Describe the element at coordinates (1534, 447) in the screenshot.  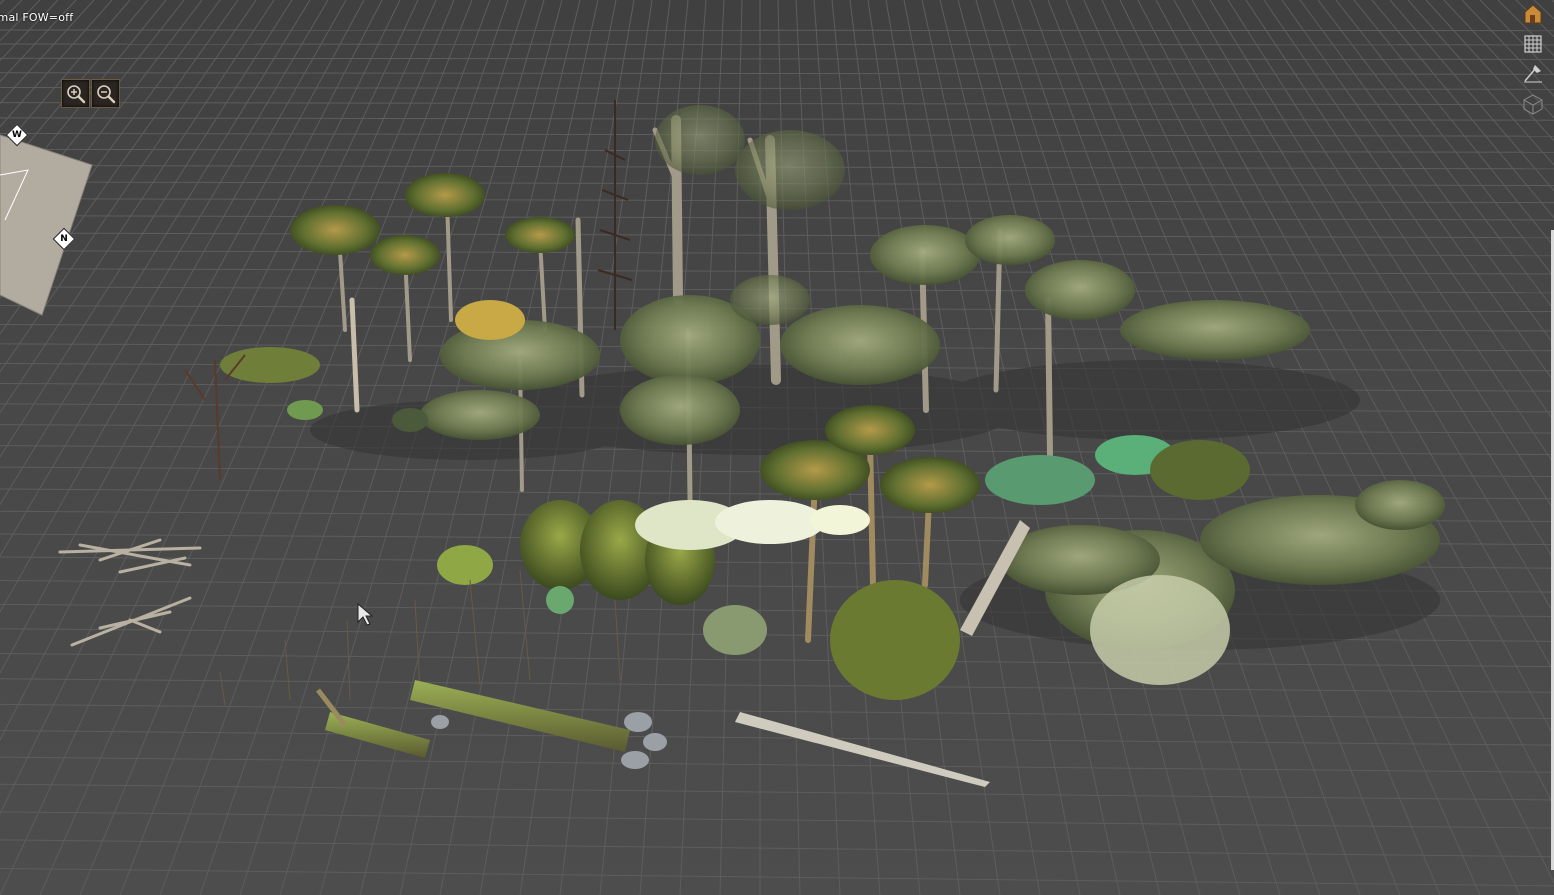
I see `right-toolbar` at that location.